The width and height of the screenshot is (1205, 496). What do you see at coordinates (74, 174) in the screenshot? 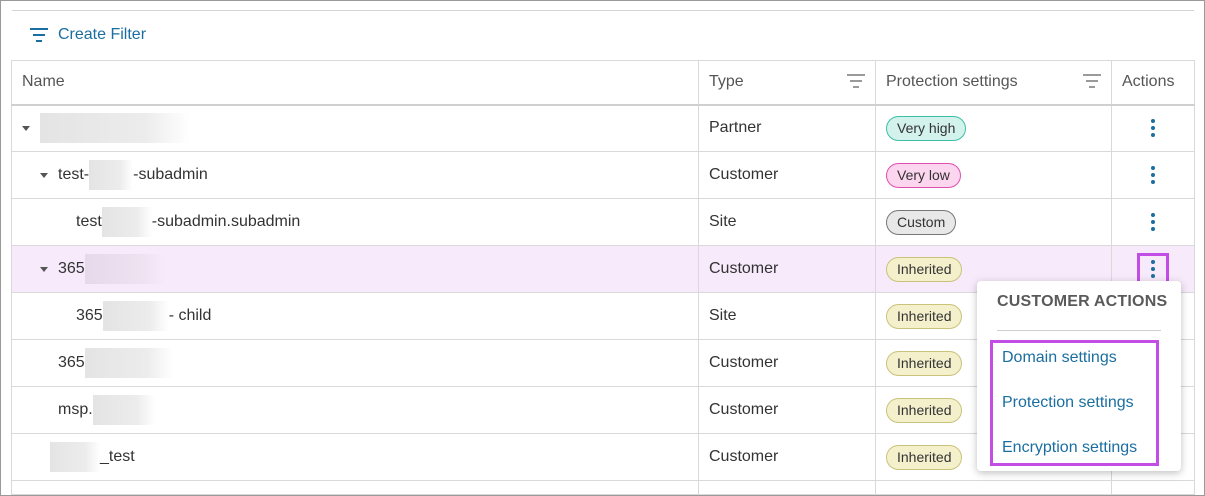
I see `row-name-prefix: test-` at bounding box center [74, 174].